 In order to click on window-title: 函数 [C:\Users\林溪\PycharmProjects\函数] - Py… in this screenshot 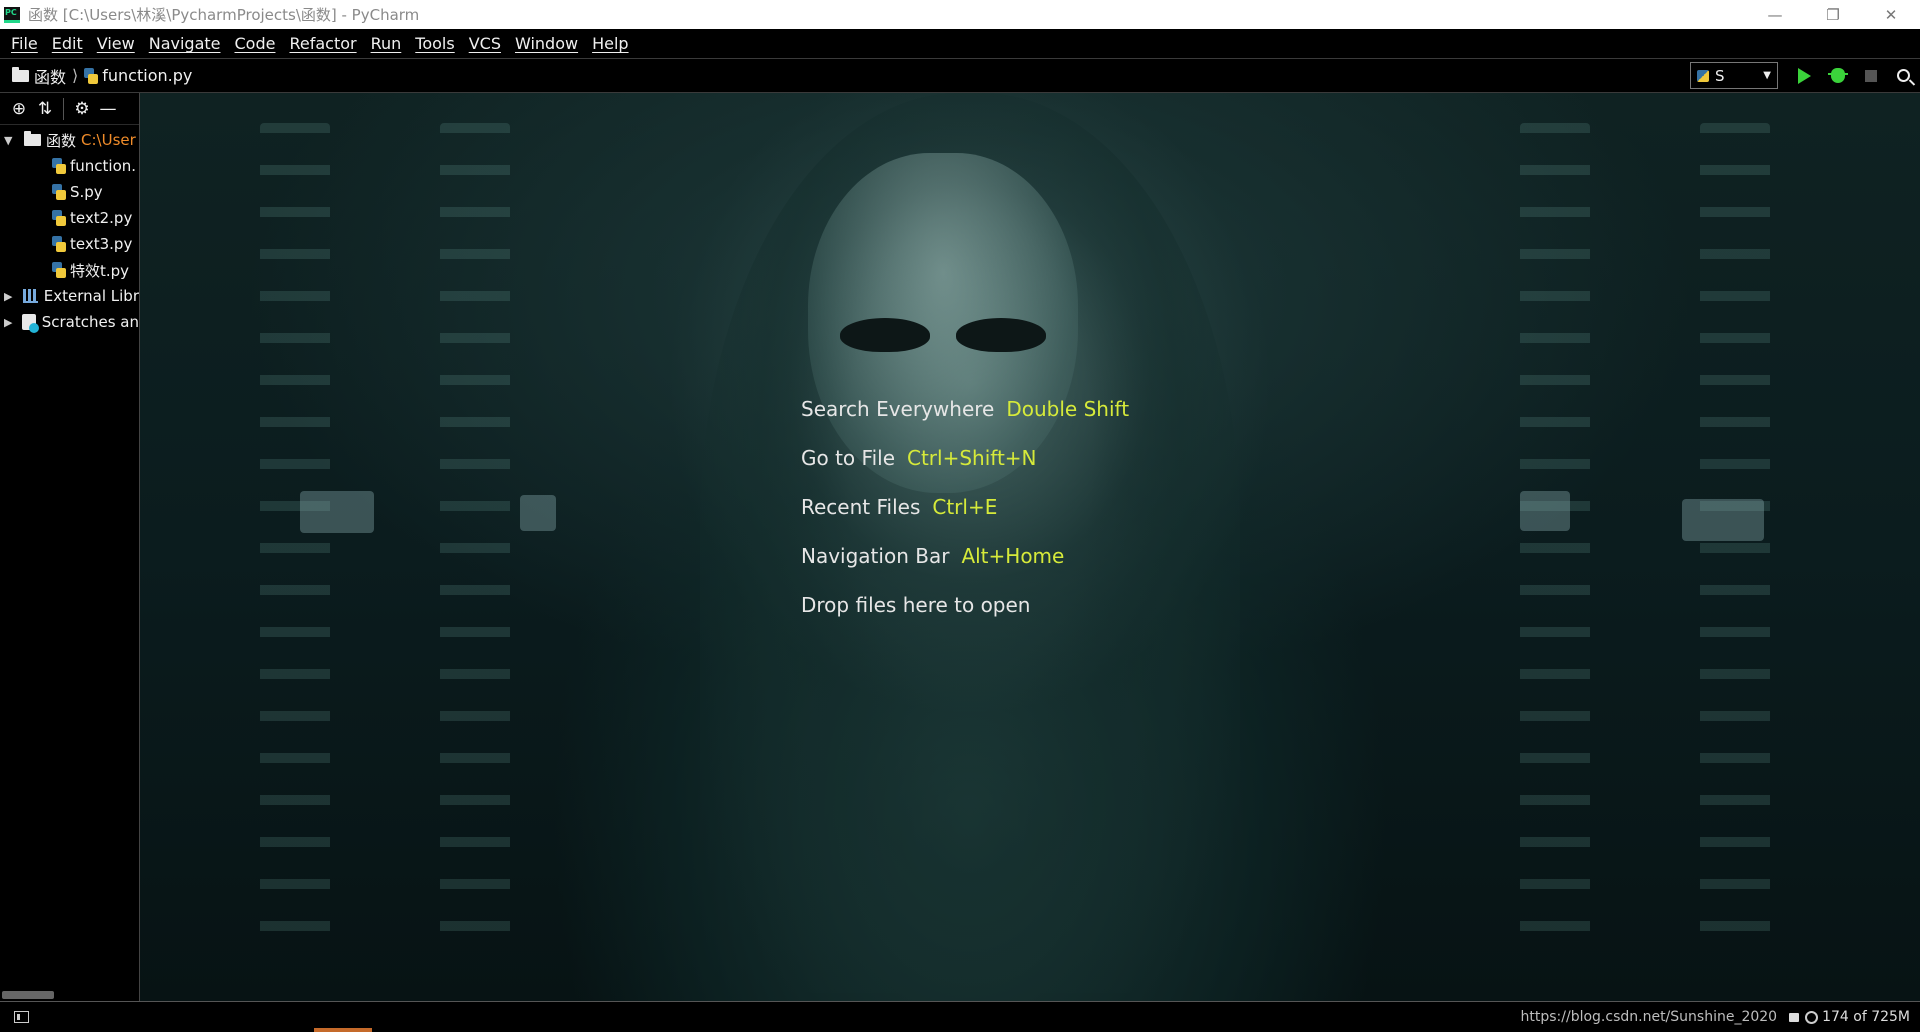, I will do `click(224, 15)`.